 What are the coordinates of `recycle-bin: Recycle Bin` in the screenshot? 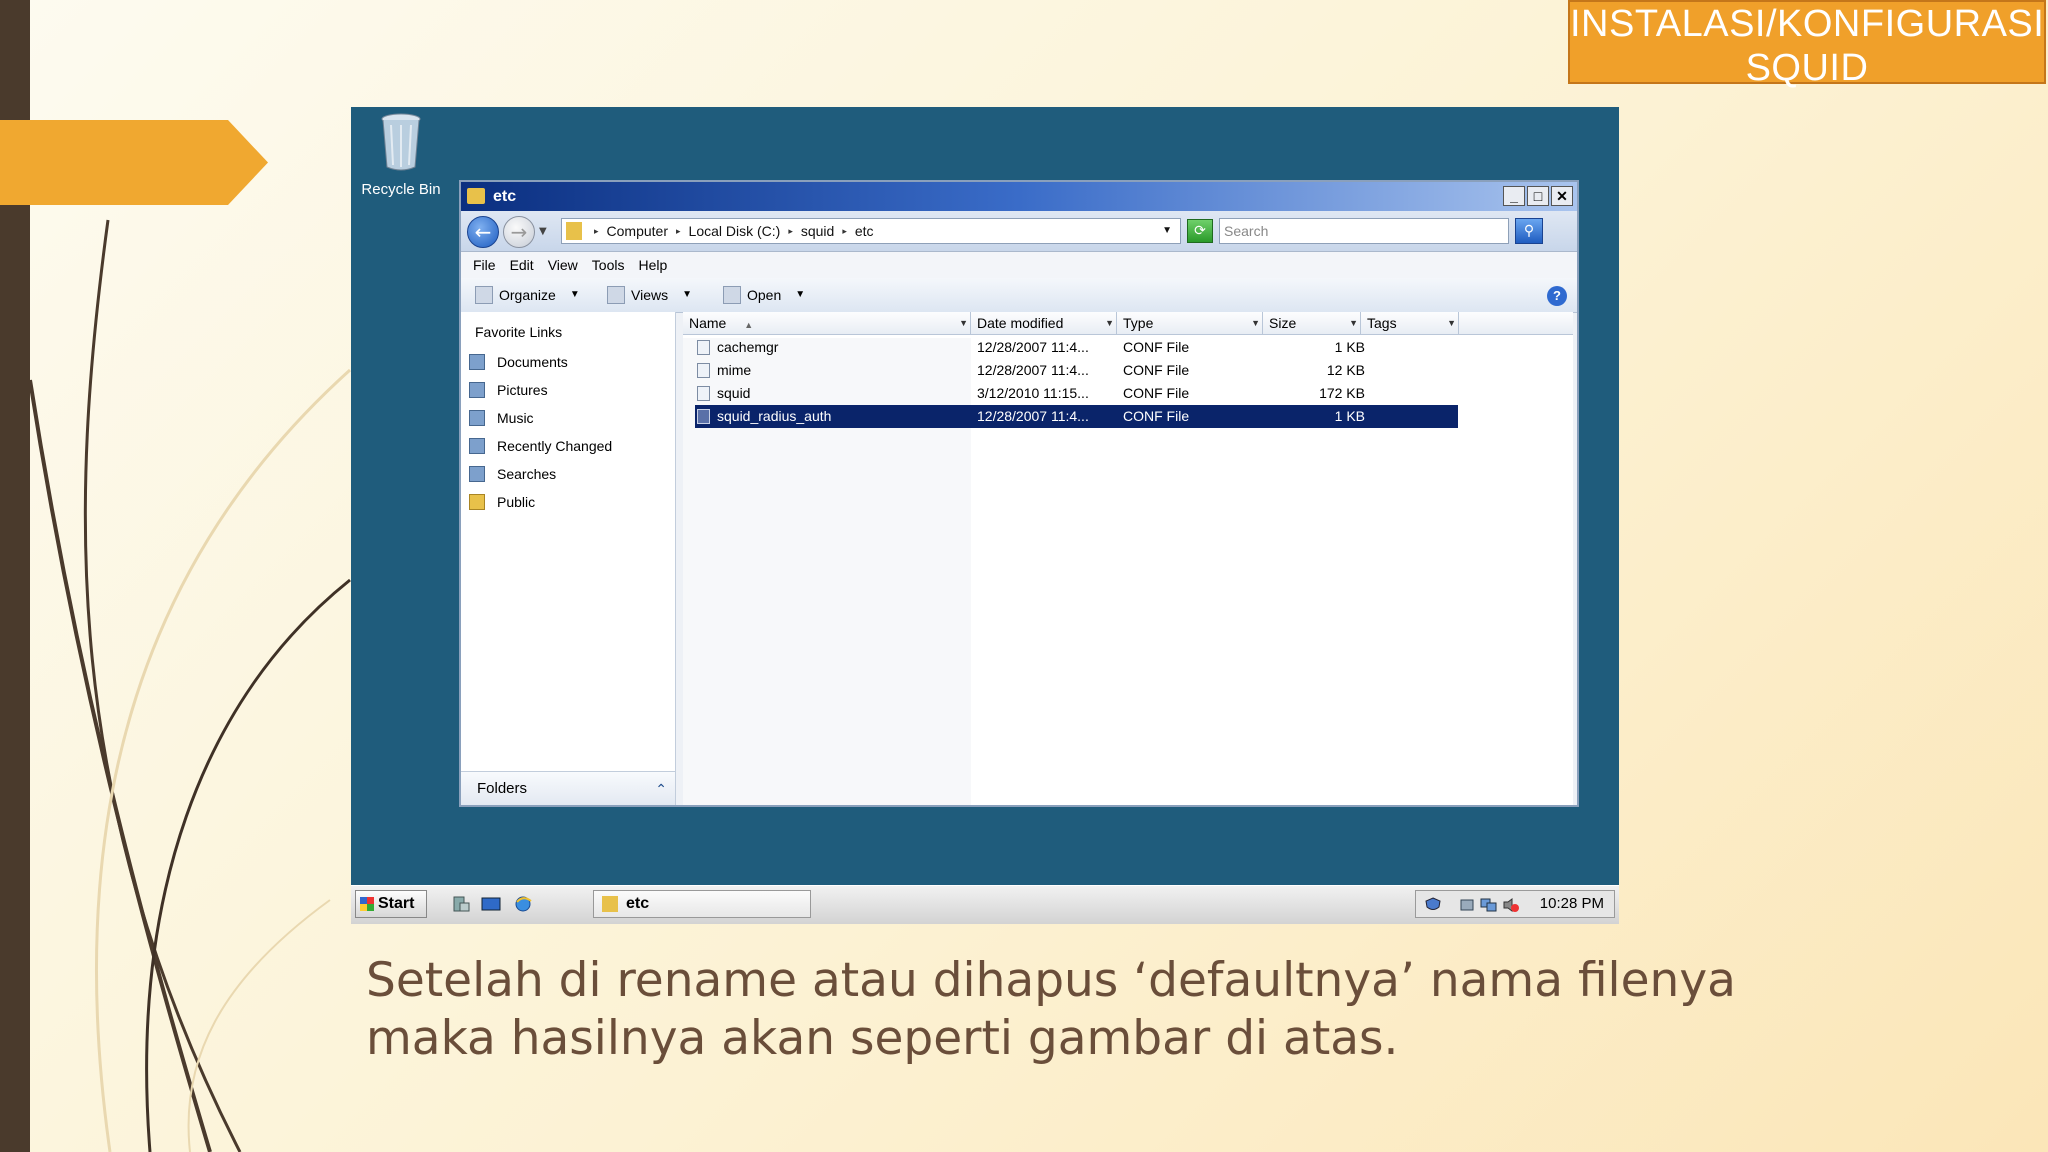 It's located at (401, 152).